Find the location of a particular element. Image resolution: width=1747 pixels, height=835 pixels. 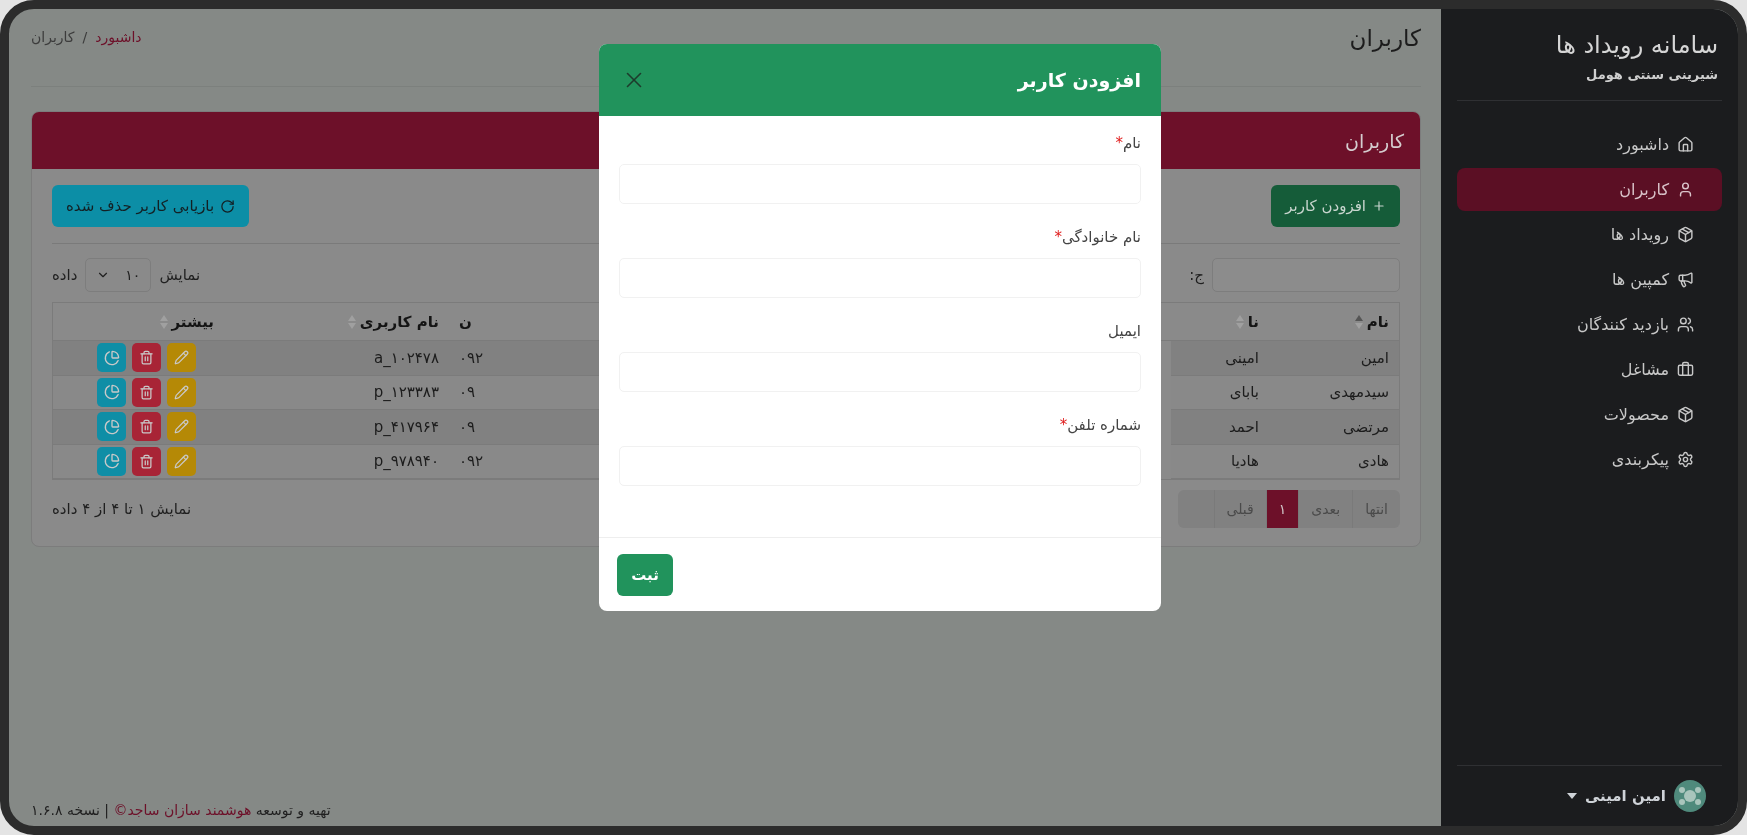

plus-icon is located at coordinates (1379, 206).